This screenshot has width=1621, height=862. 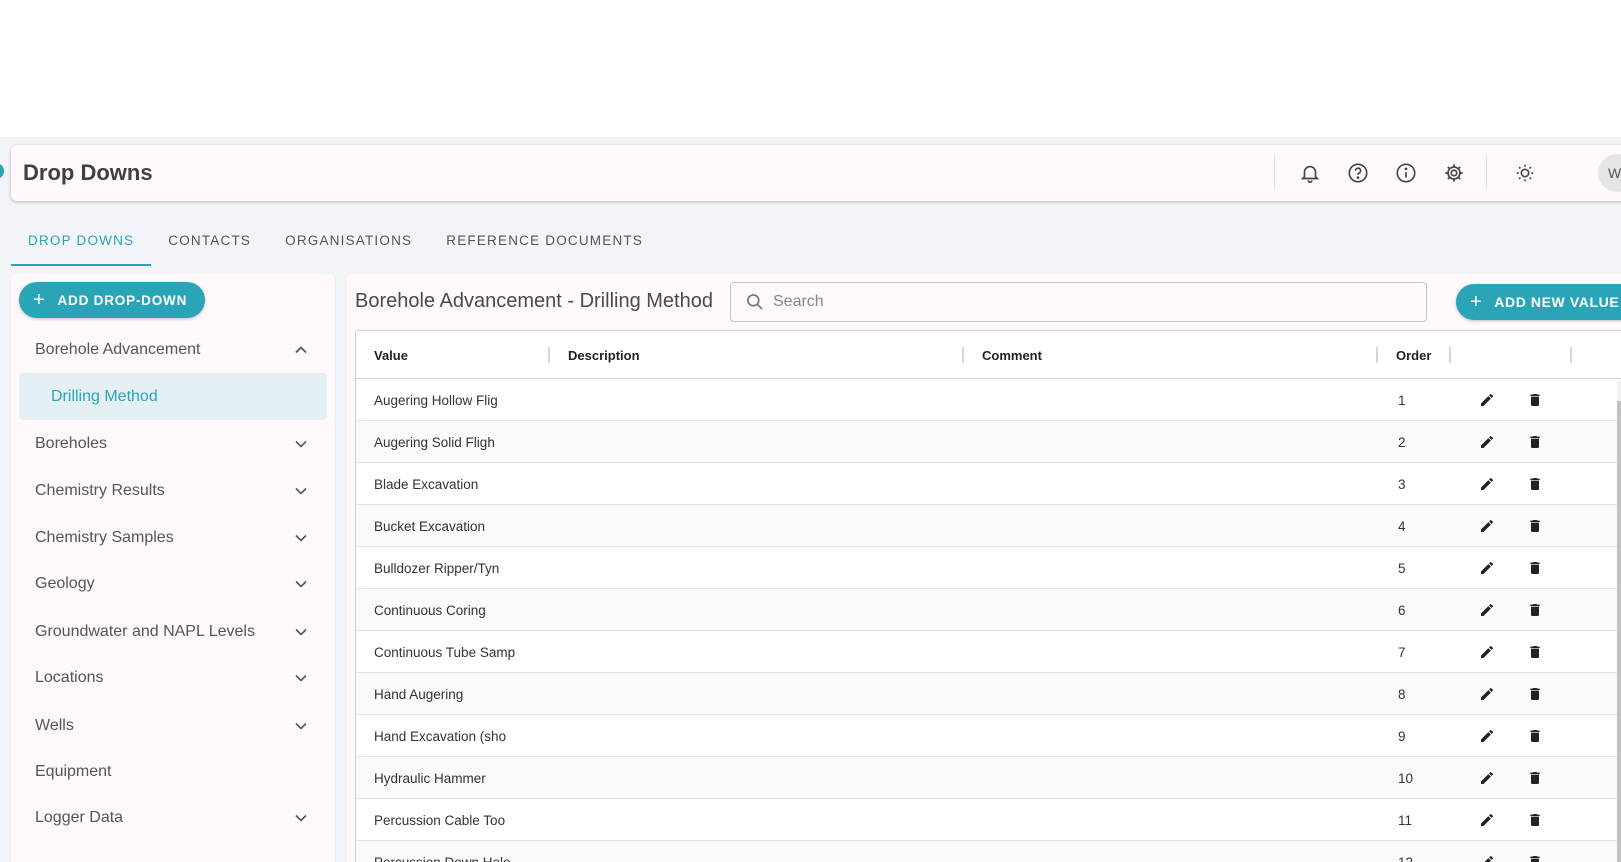 I want to click on table-row: Augering Hollow Flig 1, so click(x=988, y=400).